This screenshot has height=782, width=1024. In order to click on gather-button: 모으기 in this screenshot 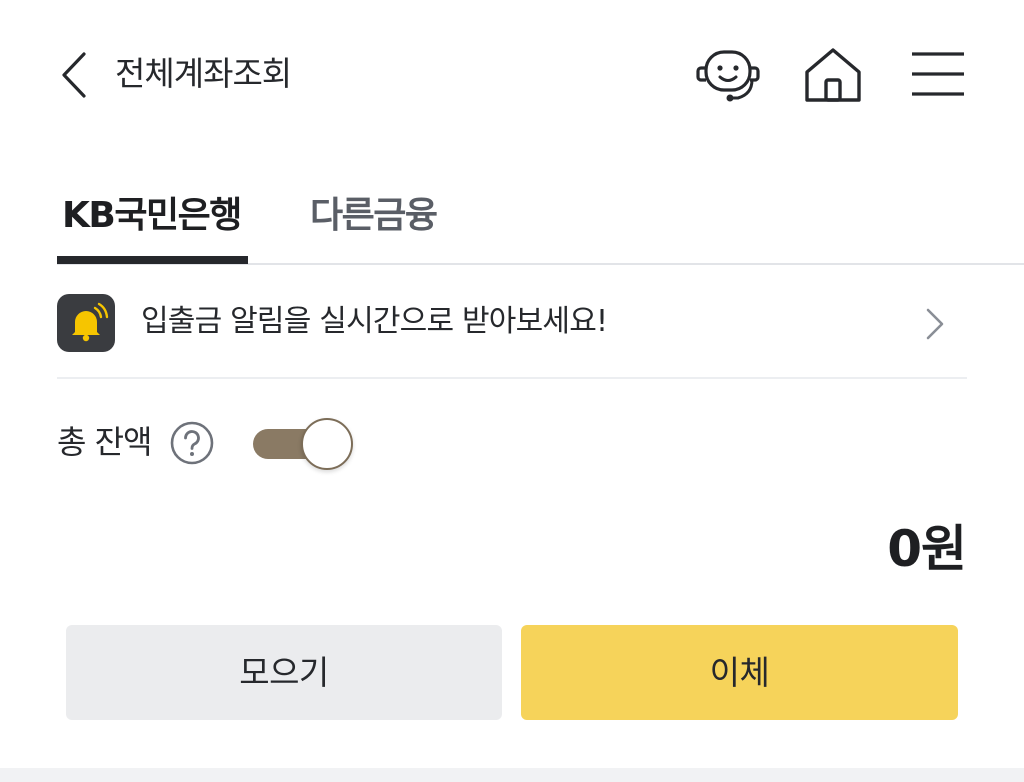, I will do `click(284, 672)`.